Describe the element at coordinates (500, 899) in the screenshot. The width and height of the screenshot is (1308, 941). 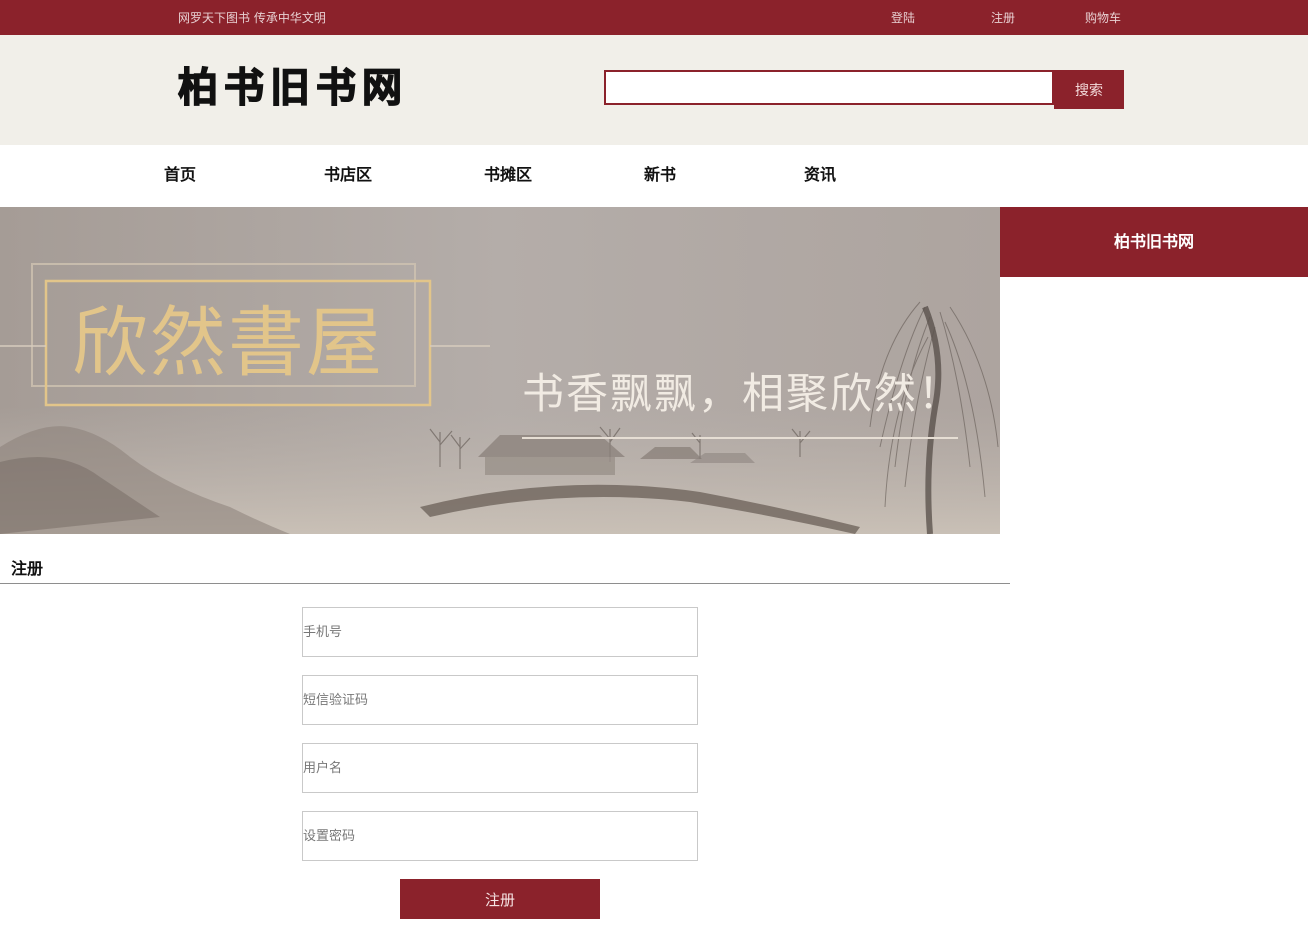
I see `register-submit-button: 注册` at that location.